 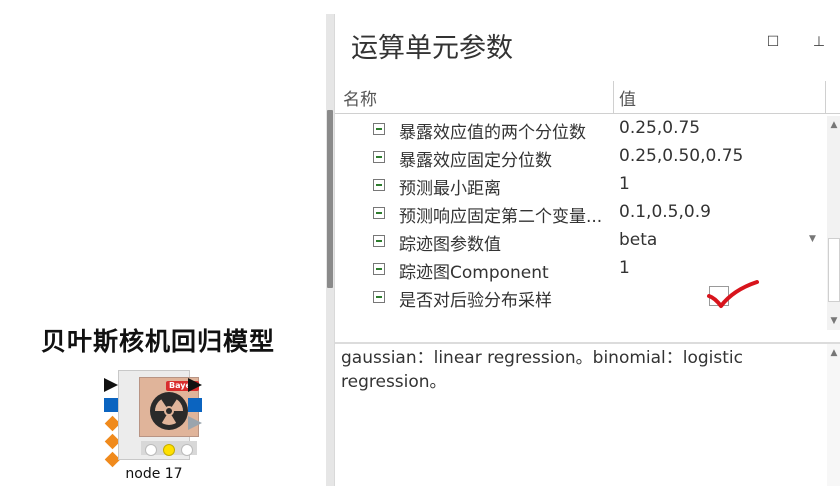 I want to click on property-row: 暴露效应值的两个分位数 0.25,0.75, so click(x=580, y=130).